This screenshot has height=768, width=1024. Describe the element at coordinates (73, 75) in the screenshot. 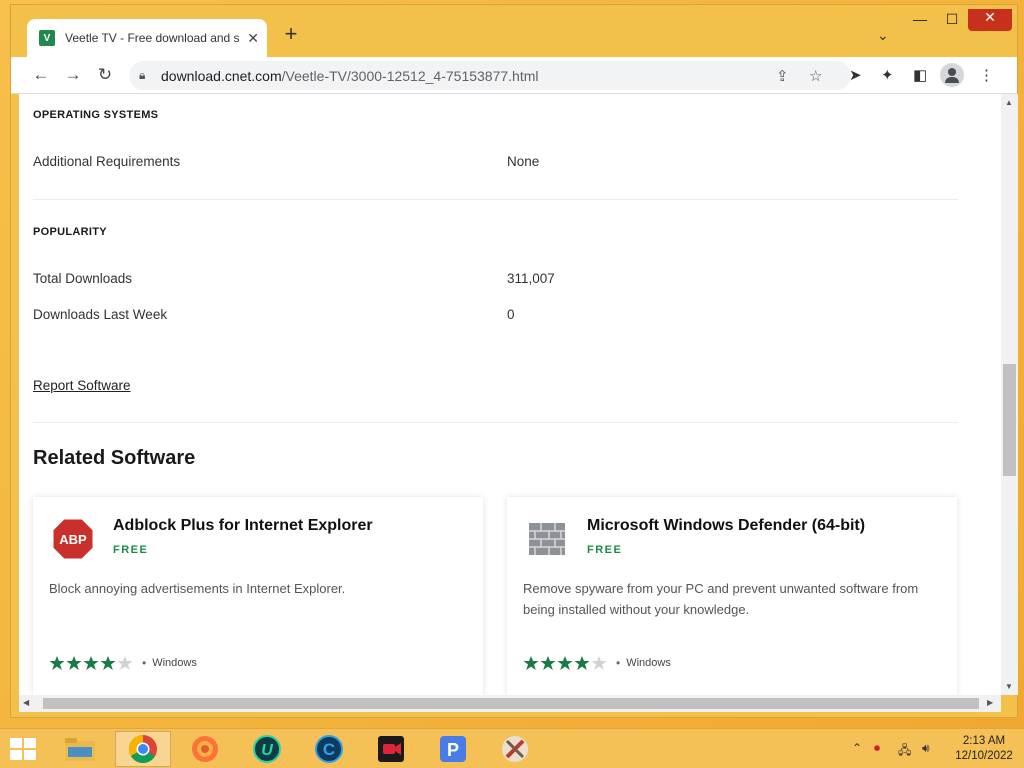

I see `forward-arrow-icon: →` at that location.